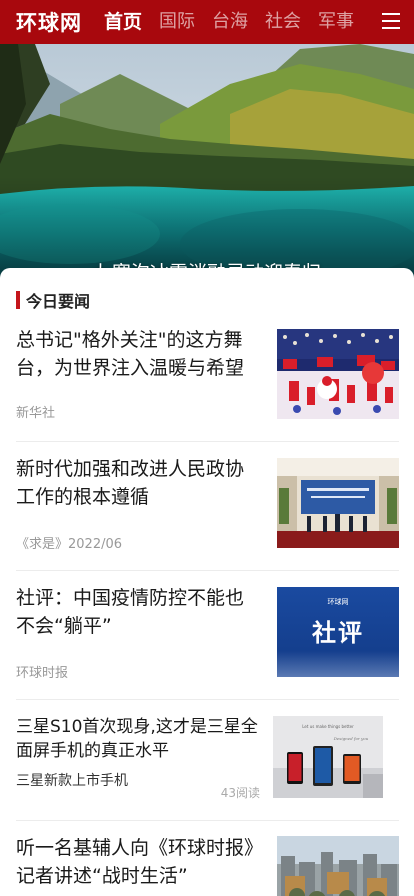  What do you see at coordinates (240, 793) in the screenshot?
I see `read-count: 43阅读` at bounding box center [240, 793].